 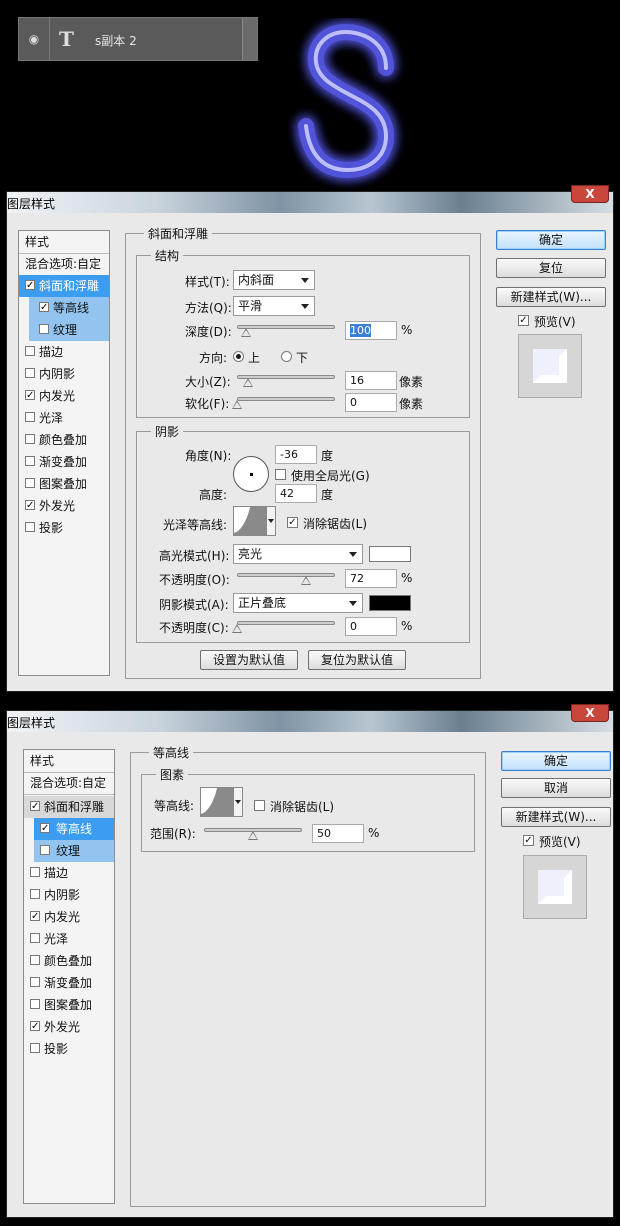 I want to click on contour-dropdown, so click(x=238, y=802).